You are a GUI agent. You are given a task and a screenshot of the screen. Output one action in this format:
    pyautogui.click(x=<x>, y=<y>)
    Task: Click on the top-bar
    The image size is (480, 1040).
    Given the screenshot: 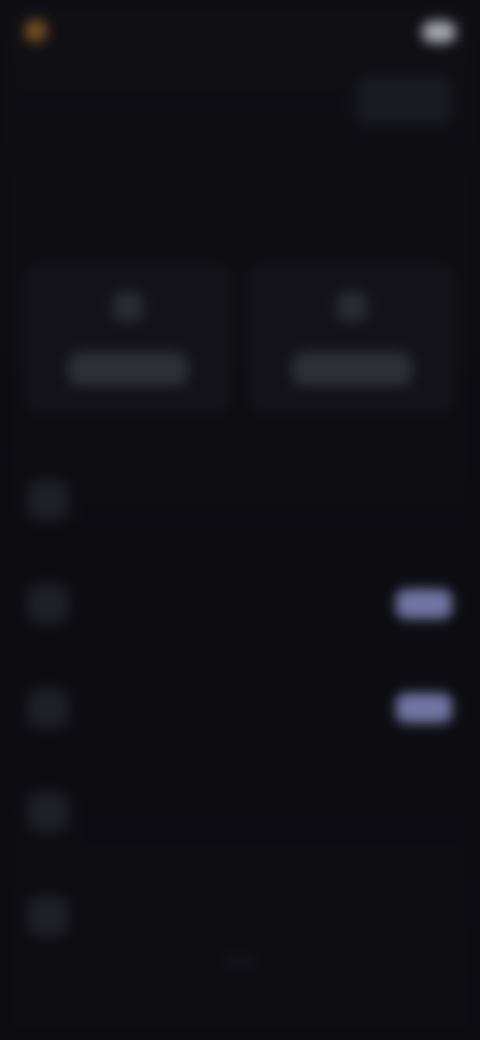 What is the action you would take?
    pyautogui.click(x=240, y=32)
    